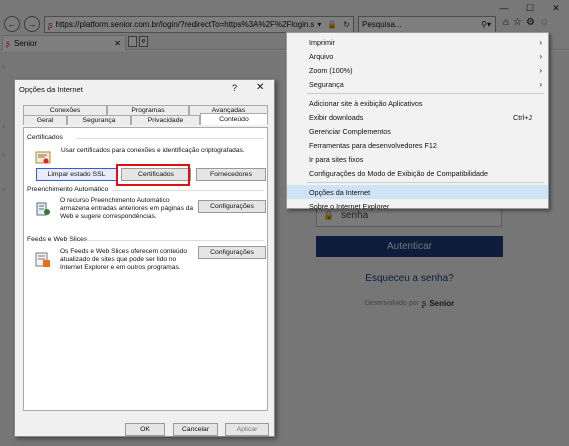  Describe the element at coordinates (57, 239) in the screenshot. I see `feeds-heading: Feeds e Web Slices` at that location.